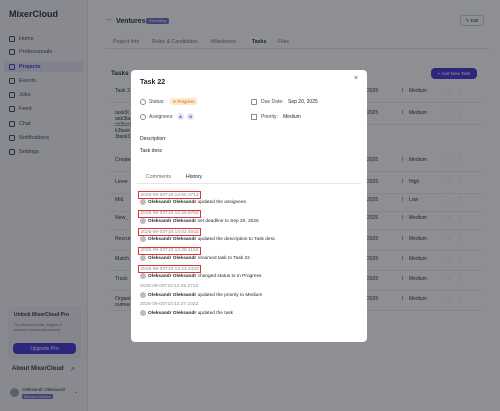  Describe the element at coordinates (303, 102) in the screenshot. I see `due-date-value: Sep 20, 2025` at that location.